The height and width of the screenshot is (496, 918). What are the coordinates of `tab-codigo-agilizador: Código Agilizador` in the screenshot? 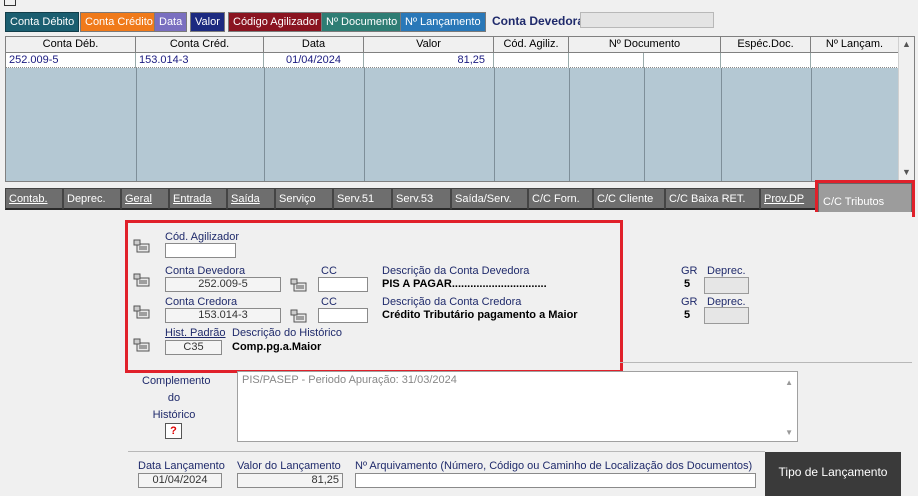 It's located at (276, 22).